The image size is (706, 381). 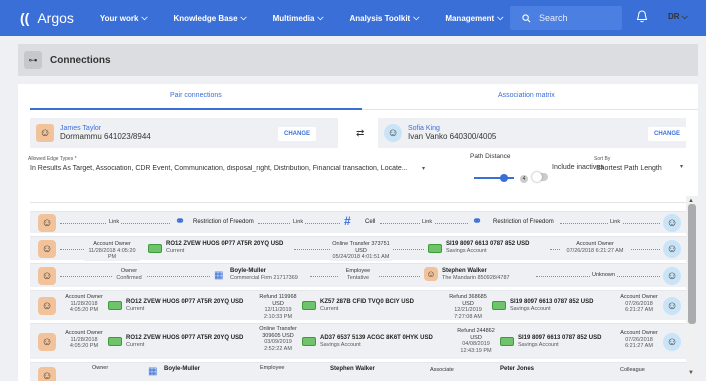 What do you see at coordinates (642, 16) in the screenshot?
I see `bell-icon` at bounding box center [642, 16].